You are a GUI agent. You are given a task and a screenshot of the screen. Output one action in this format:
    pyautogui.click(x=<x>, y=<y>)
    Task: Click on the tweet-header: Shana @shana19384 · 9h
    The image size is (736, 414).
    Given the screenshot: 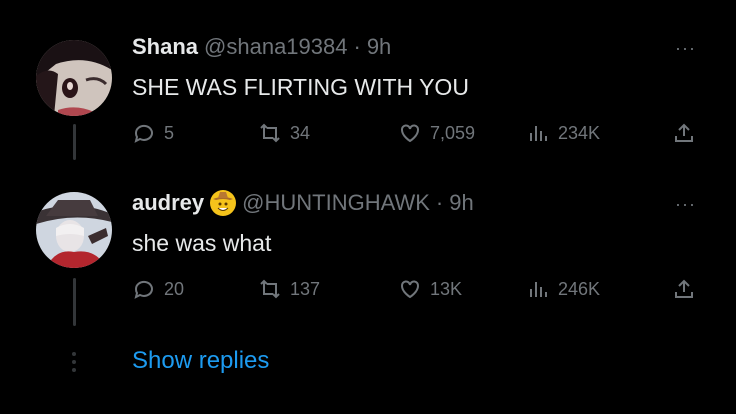 What is the action you would take?
    pyautogui.click(x=261, y=47)
    